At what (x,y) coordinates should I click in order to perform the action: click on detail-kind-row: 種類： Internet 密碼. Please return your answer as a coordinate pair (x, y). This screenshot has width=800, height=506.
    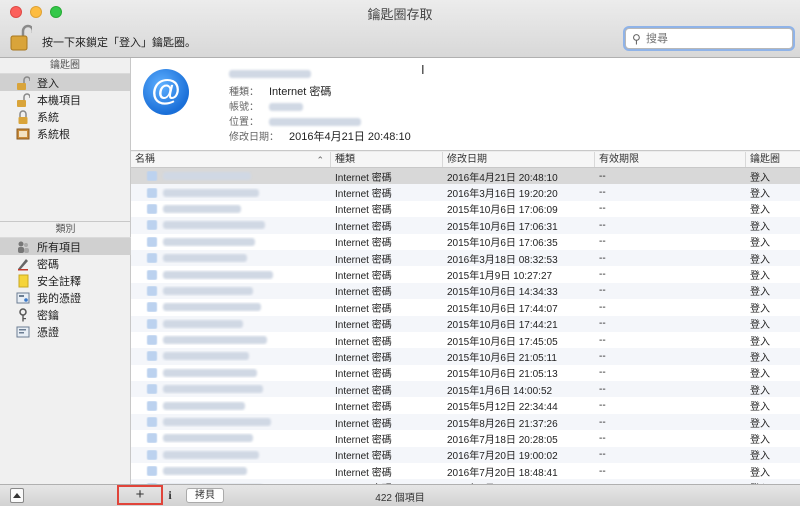
    Looking at the image, I should click on (280, 91).